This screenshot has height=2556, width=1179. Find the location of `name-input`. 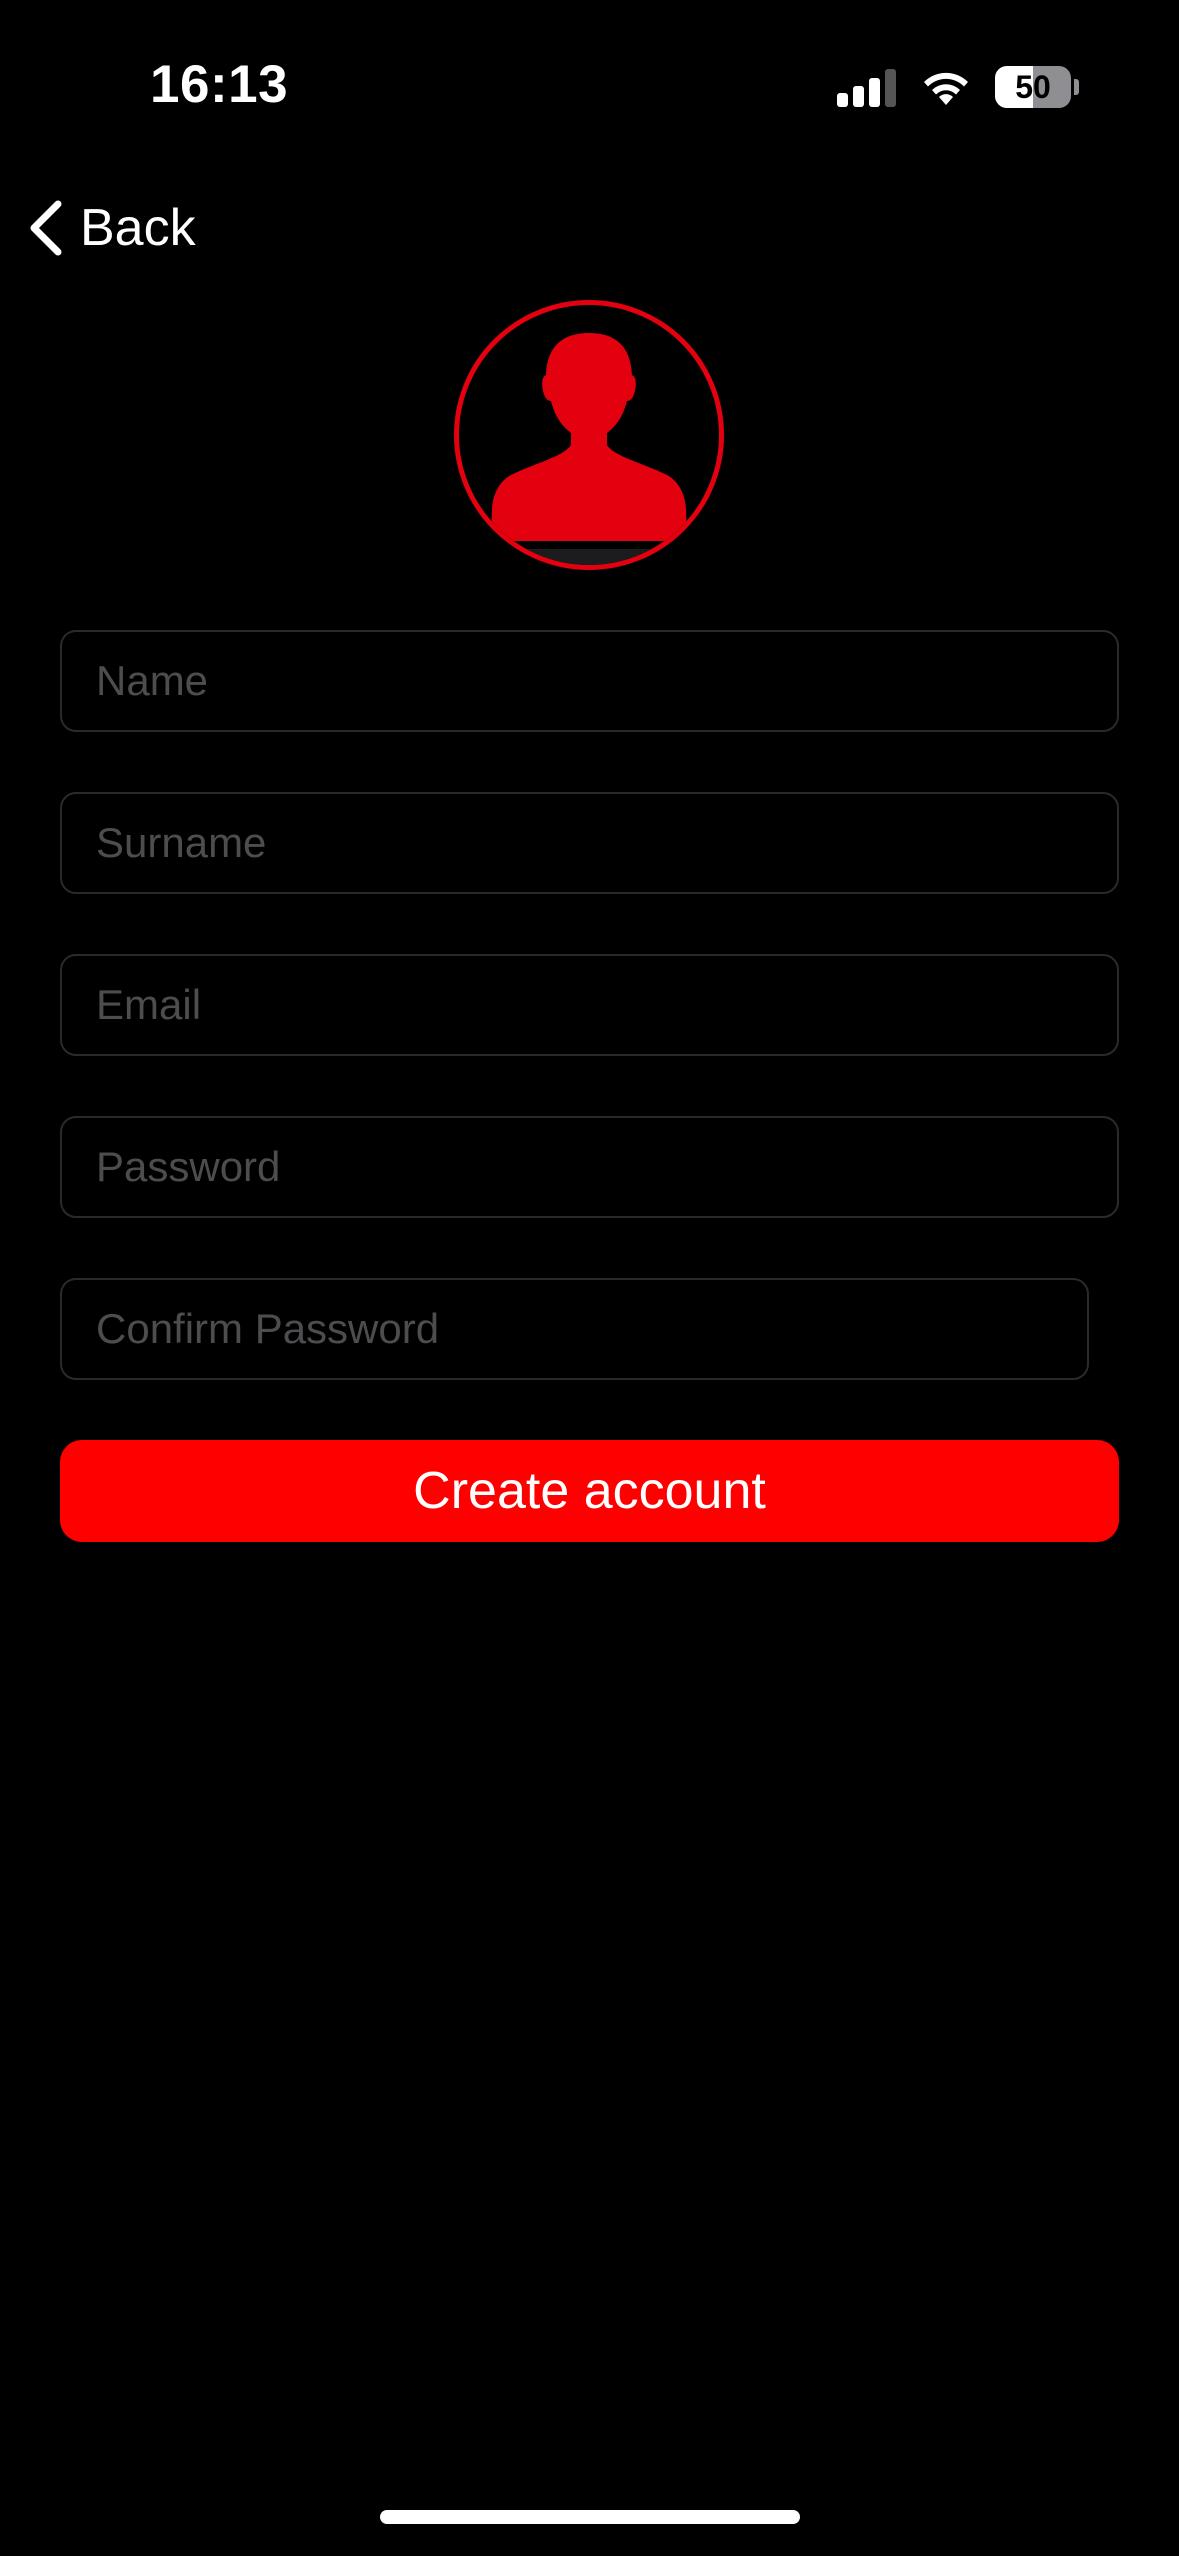

name-input is located at coordinates (589, 681).